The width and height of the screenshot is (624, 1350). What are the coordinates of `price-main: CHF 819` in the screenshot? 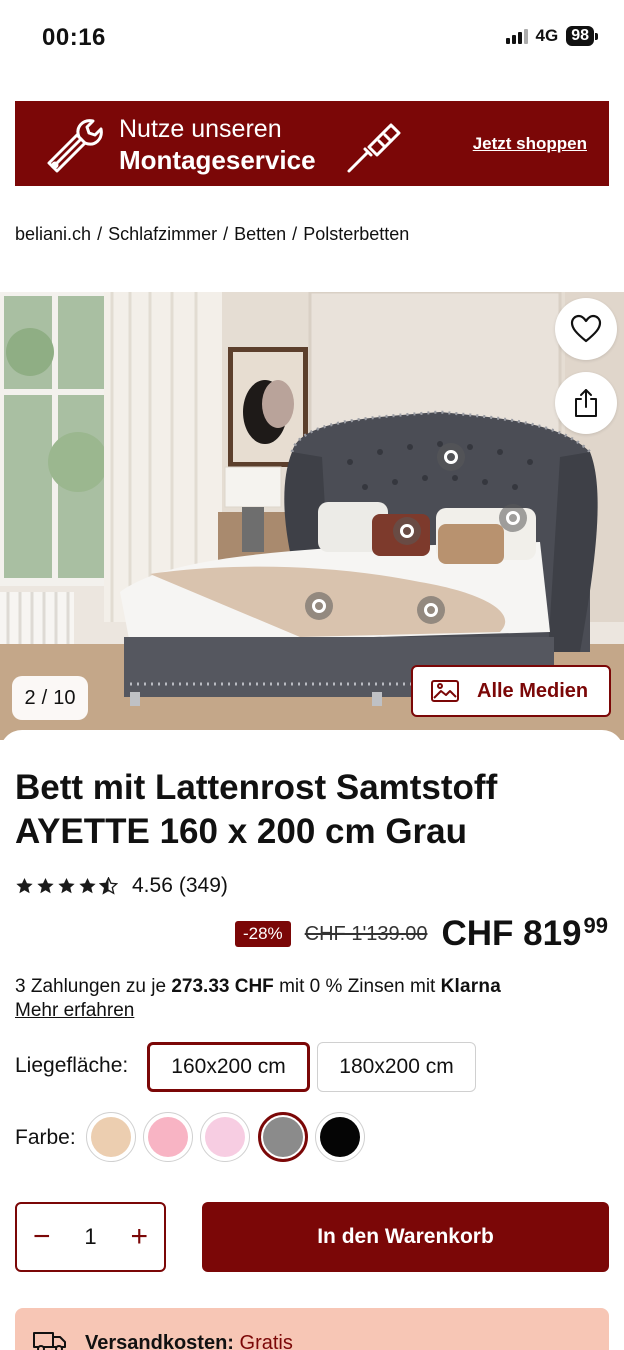 It's located at (511, 933).